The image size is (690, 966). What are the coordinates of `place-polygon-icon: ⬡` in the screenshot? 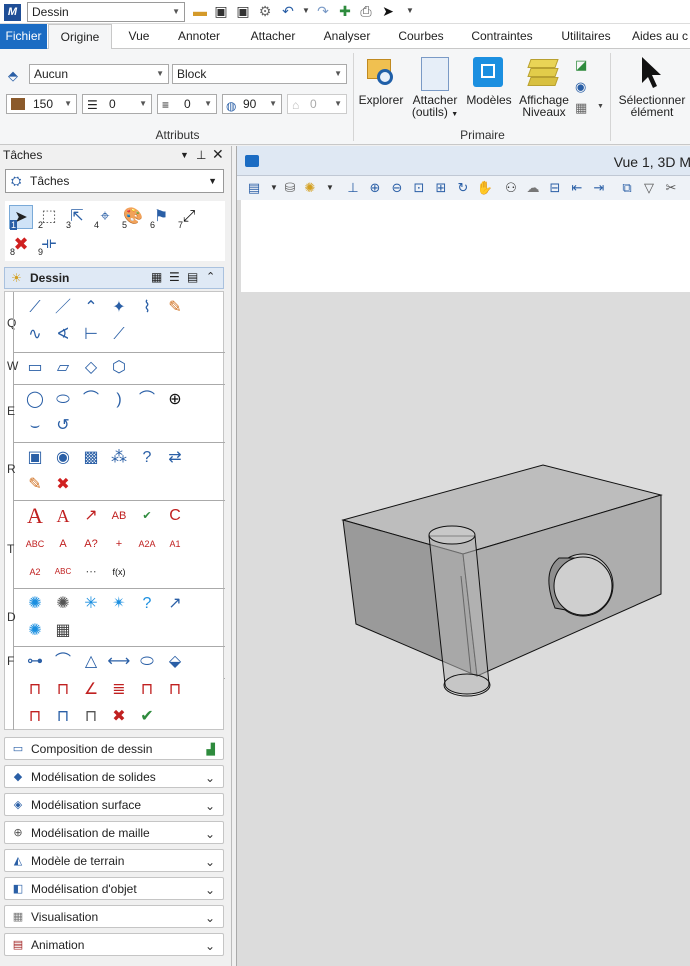 It's located at (119, 368).